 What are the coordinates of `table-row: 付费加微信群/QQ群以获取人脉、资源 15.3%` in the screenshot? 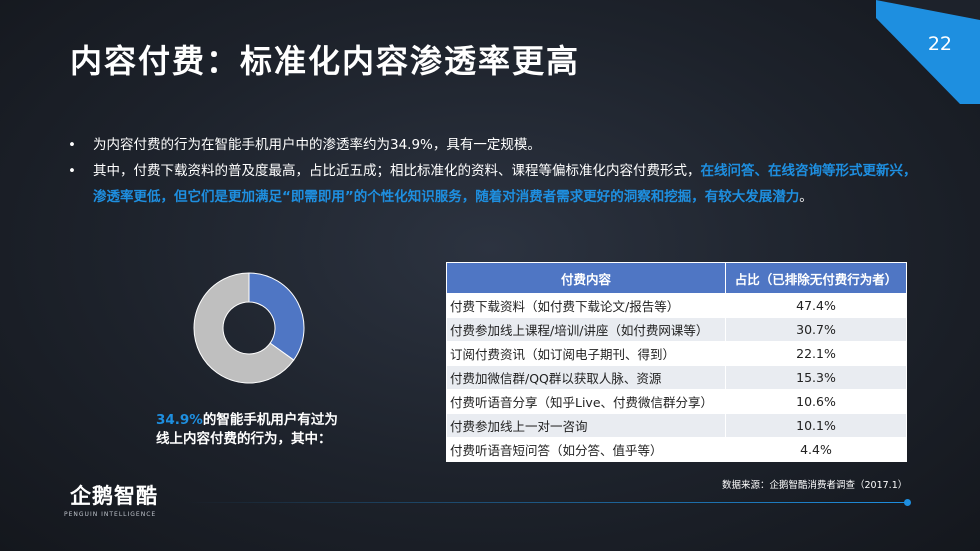 It's located at (676, 377).